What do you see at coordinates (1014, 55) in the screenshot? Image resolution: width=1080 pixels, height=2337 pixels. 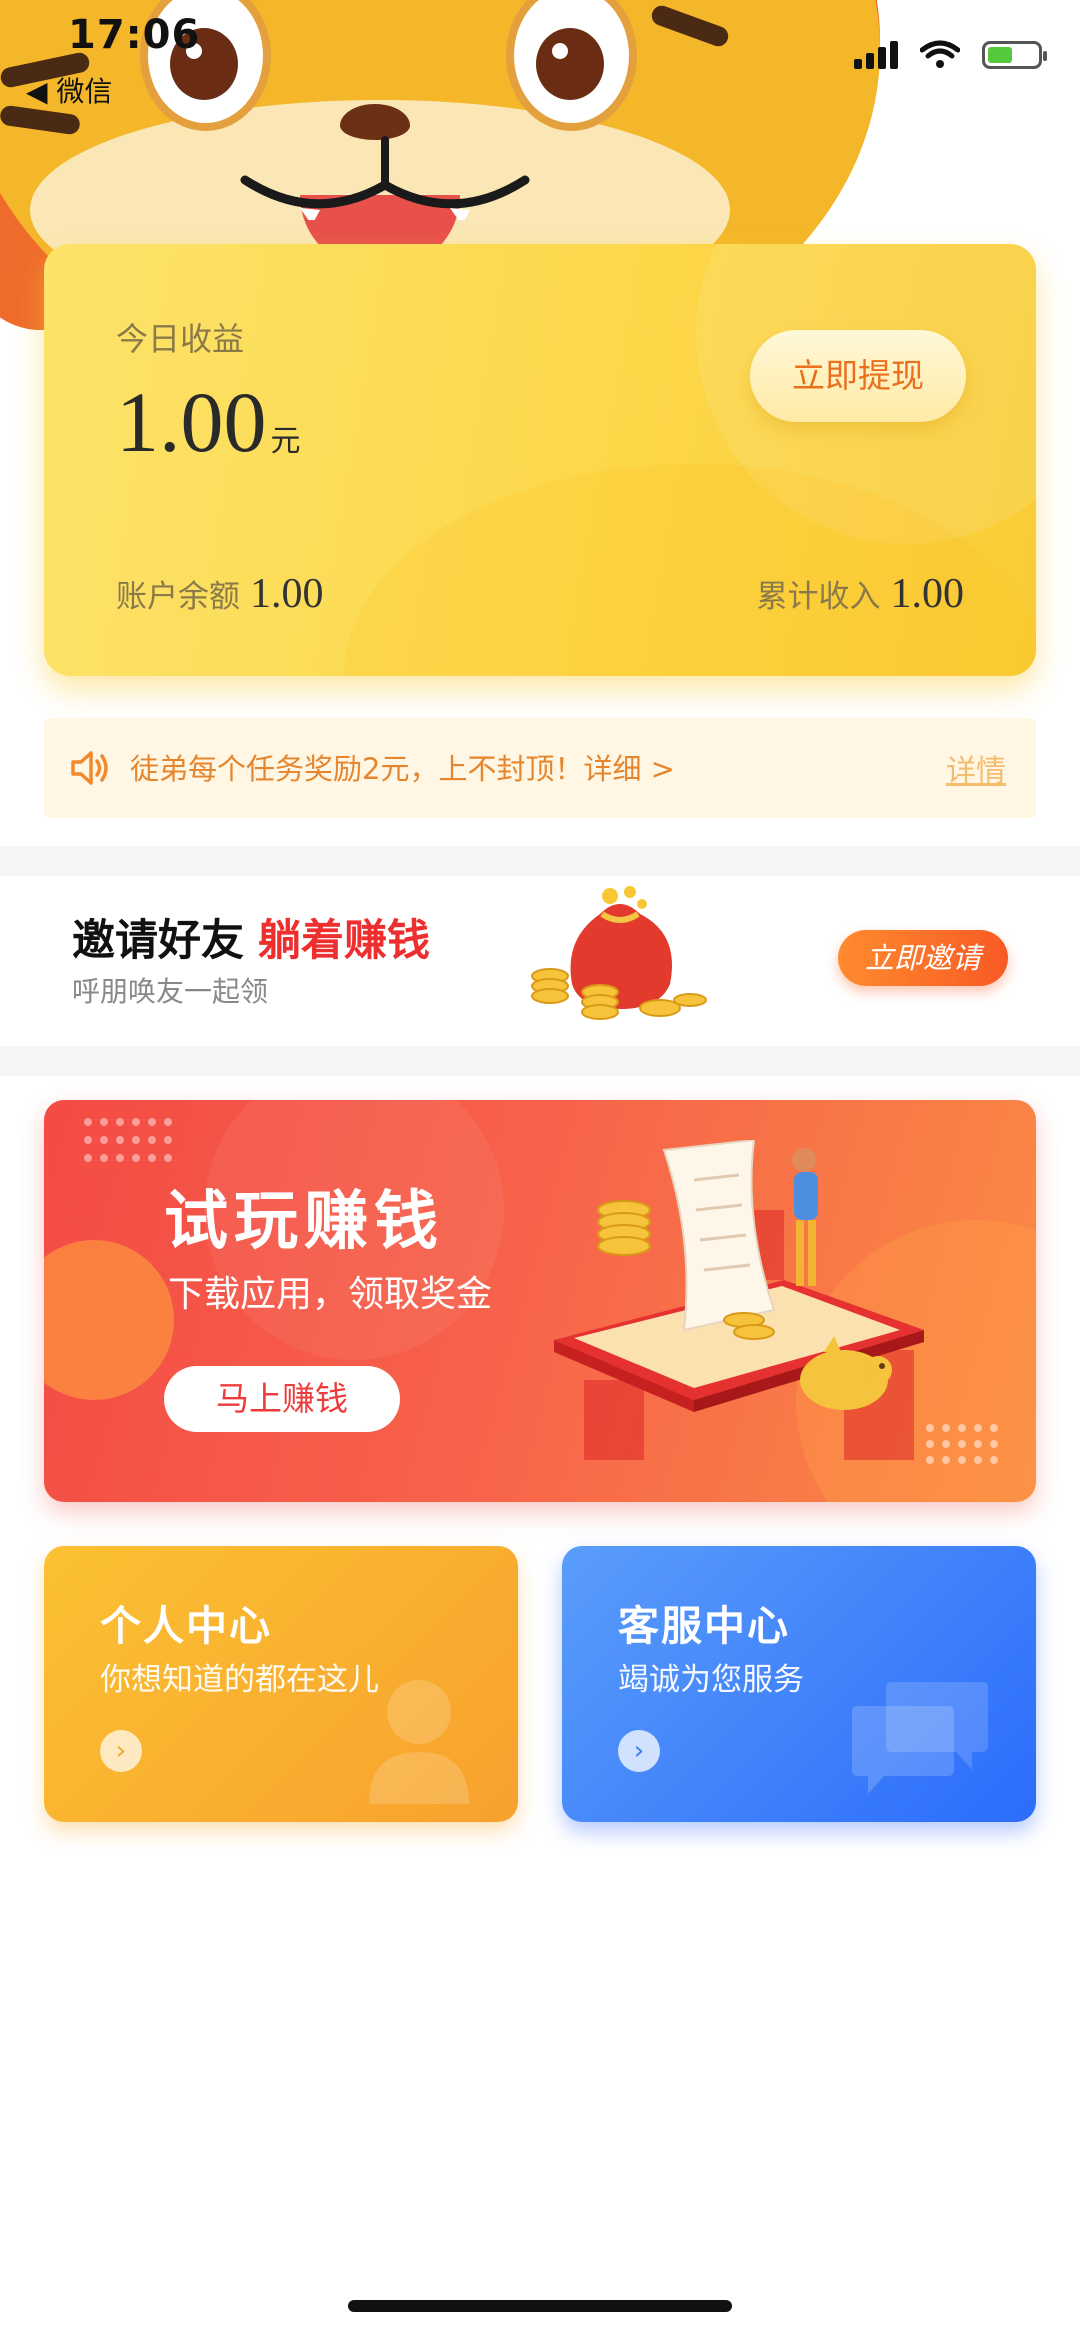 I see `battery-icon` at bounding box center [1014, 55].